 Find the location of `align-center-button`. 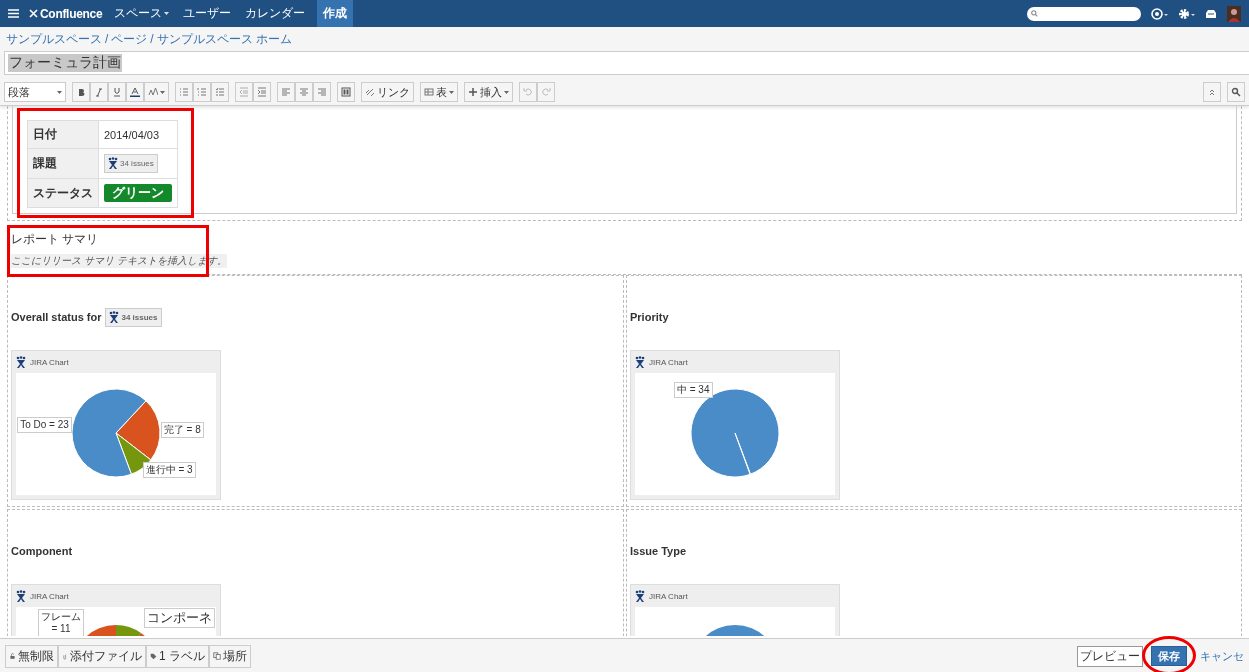

align-center-button is located at coordinates (304, 92).